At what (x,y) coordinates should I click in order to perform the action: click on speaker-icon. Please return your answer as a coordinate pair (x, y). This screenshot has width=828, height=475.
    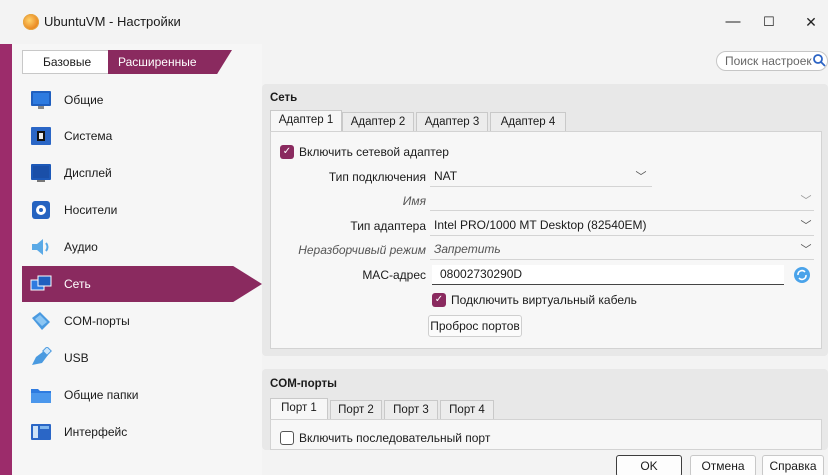
    Looking at the image, I should click on (40, 247).